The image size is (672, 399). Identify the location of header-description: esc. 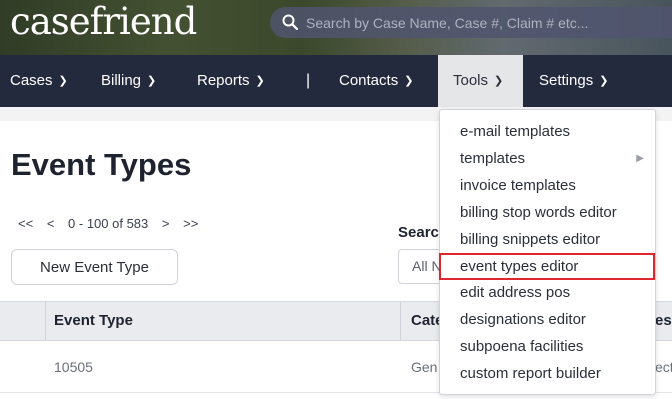
(663, 321).